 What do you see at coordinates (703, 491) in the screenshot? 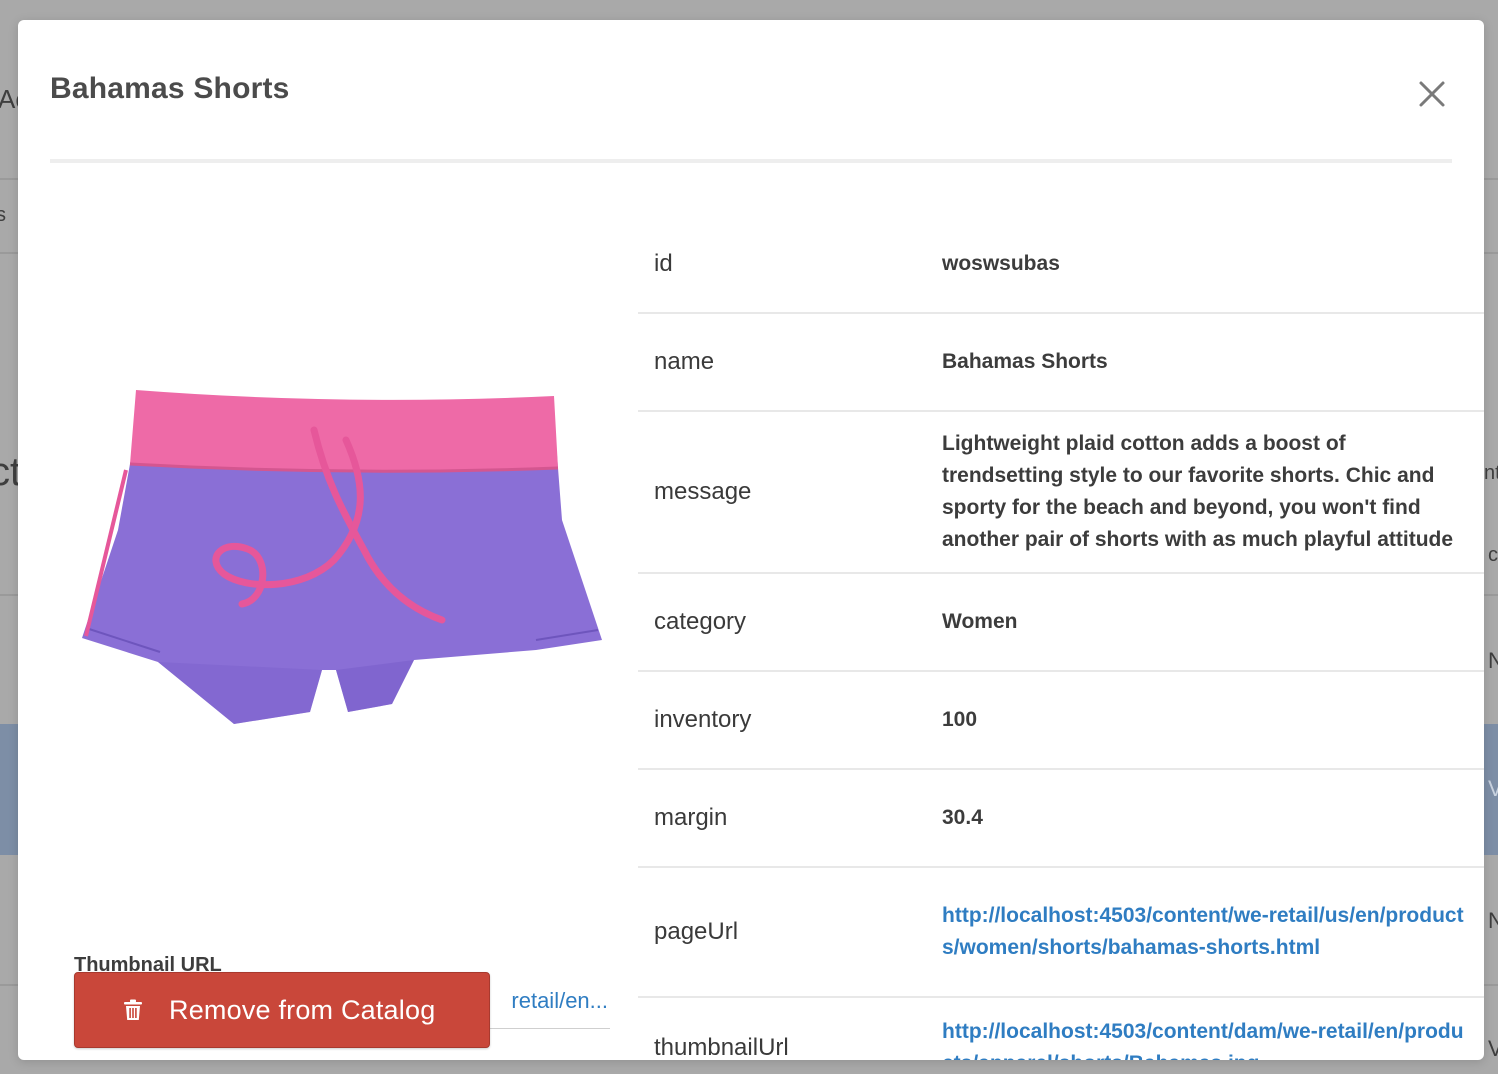
I see `property-key: message` at bounding box center [703, 491].